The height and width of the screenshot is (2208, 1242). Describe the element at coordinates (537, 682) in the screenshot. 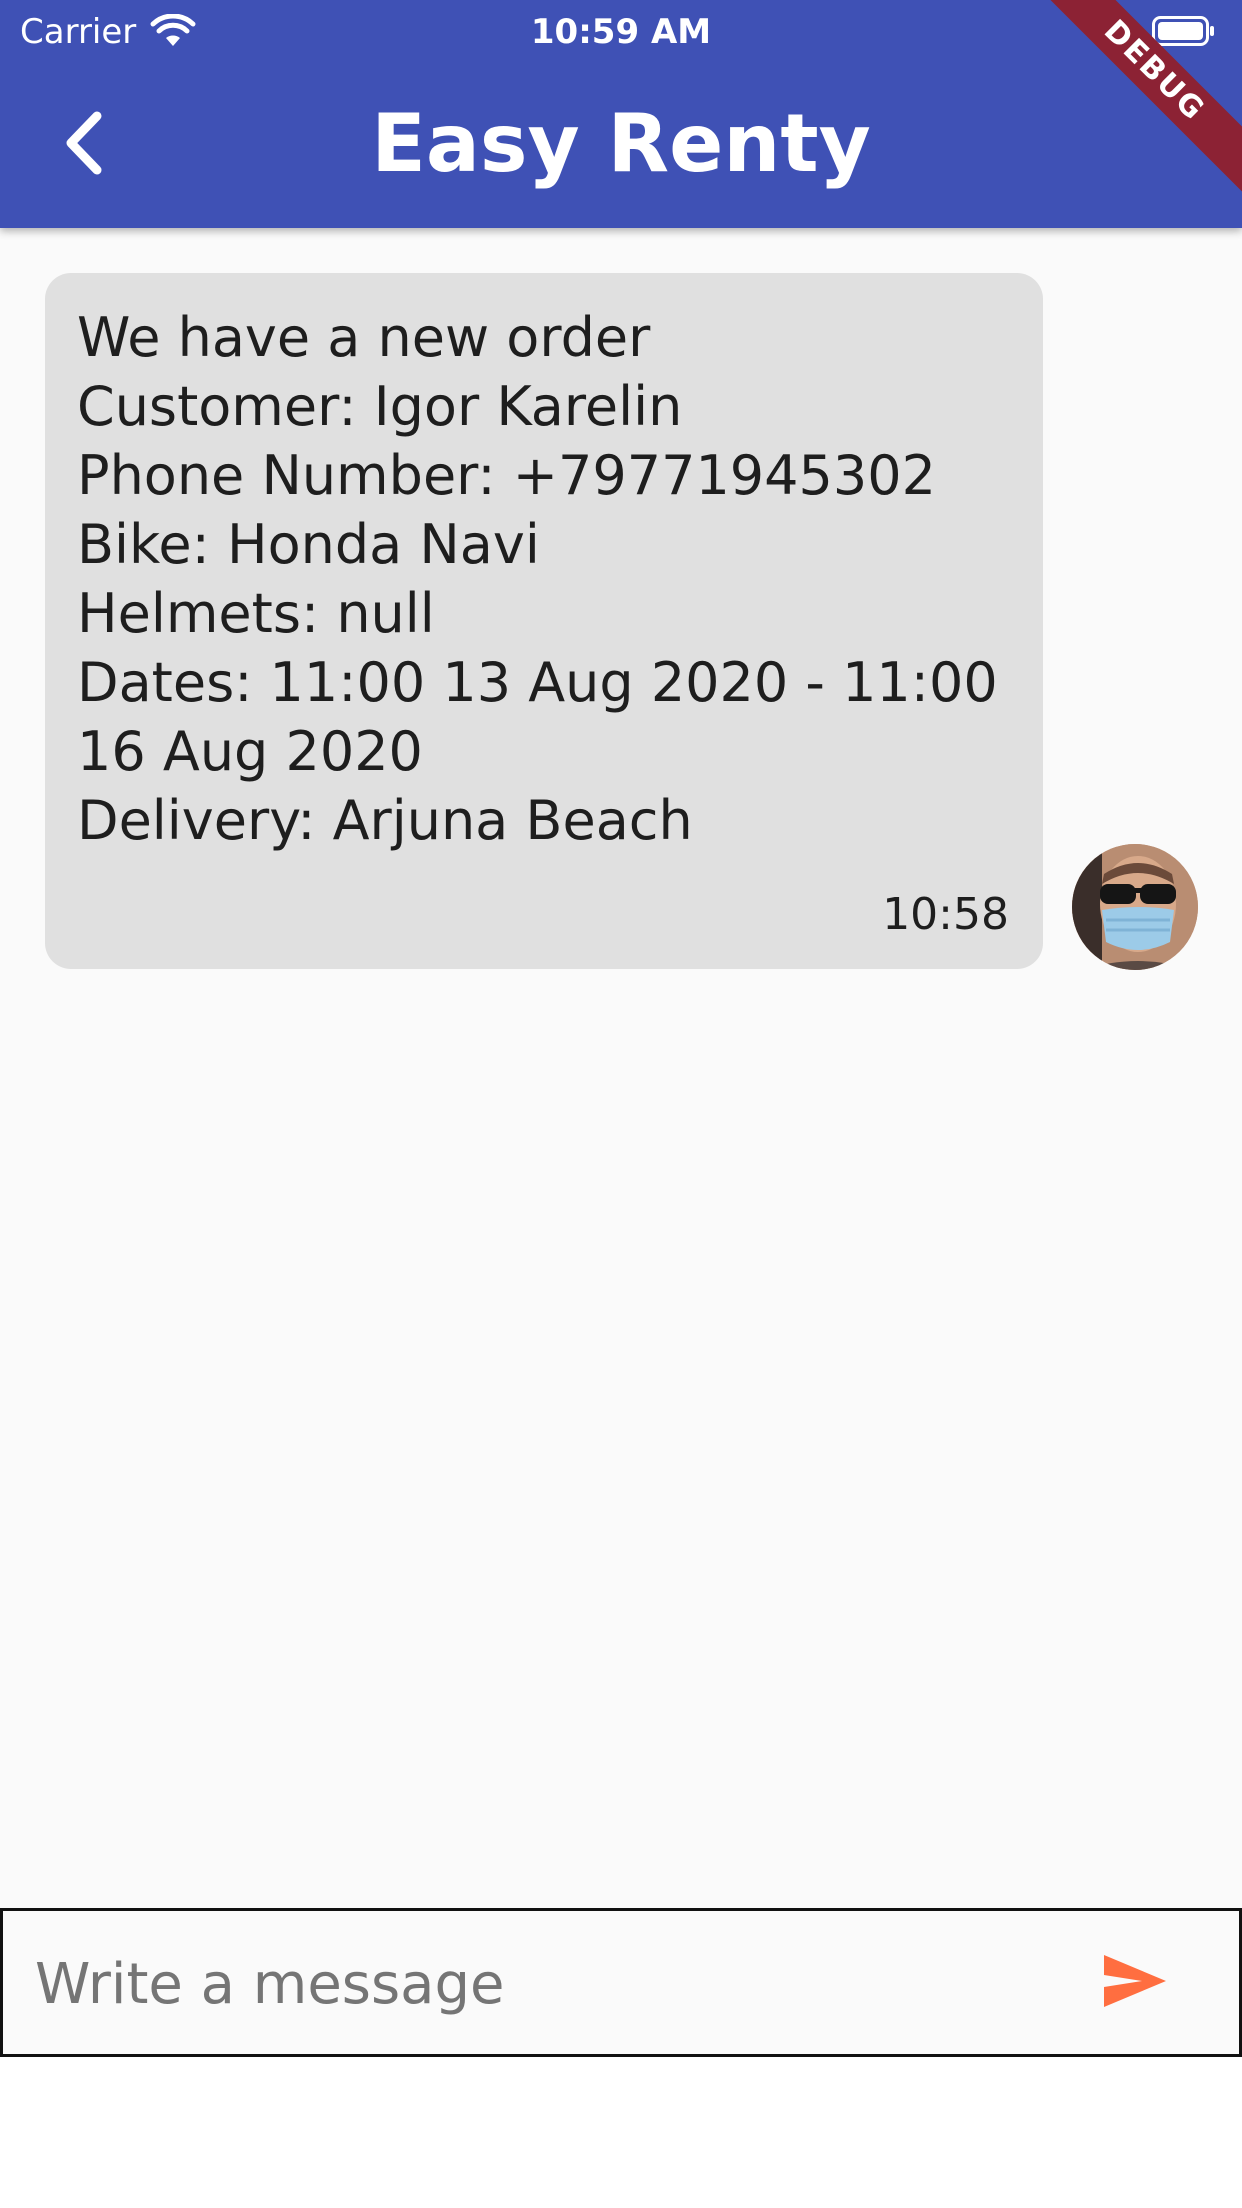

I see `message-line: Dates: 11:00 13 Aug 2020 - 11:00` at that location.